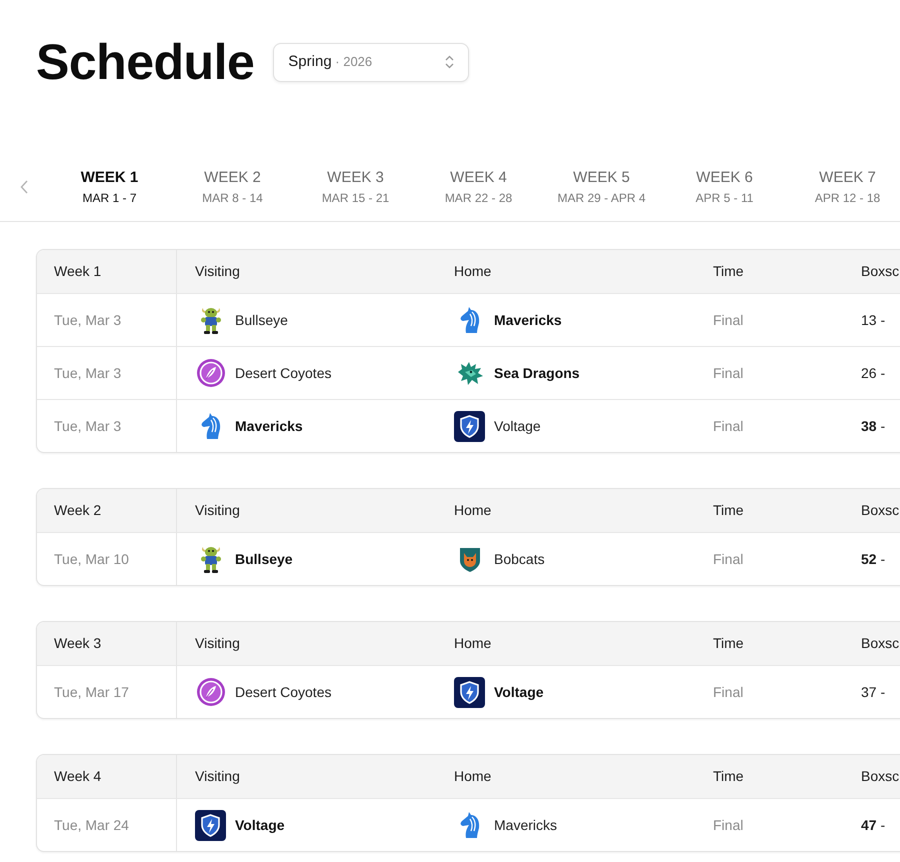  I want to click on week-tab: WEEK 1 MAR 1 - 7, so click(109, 186).